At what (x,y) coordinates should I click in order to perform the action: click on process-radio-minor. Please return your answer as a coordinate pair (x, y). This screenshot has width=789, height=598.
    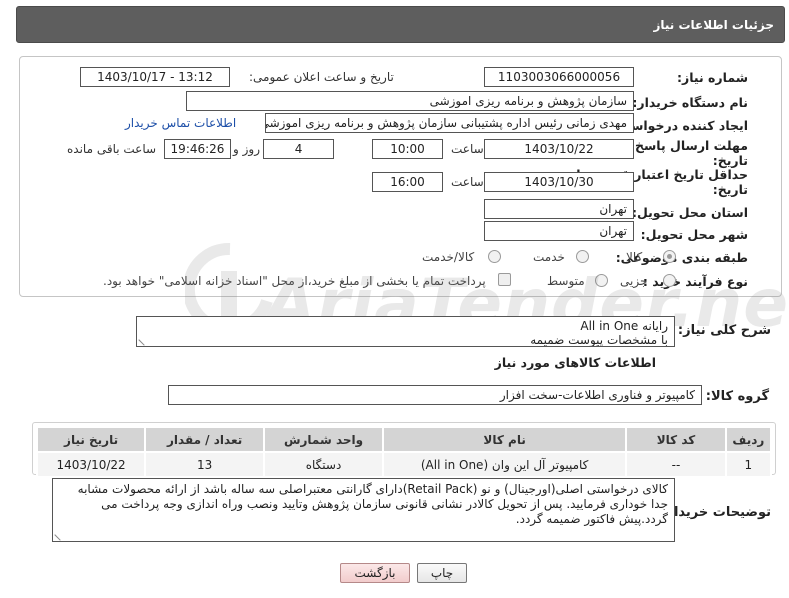
    Looking at the image, I should click on (669, 280).